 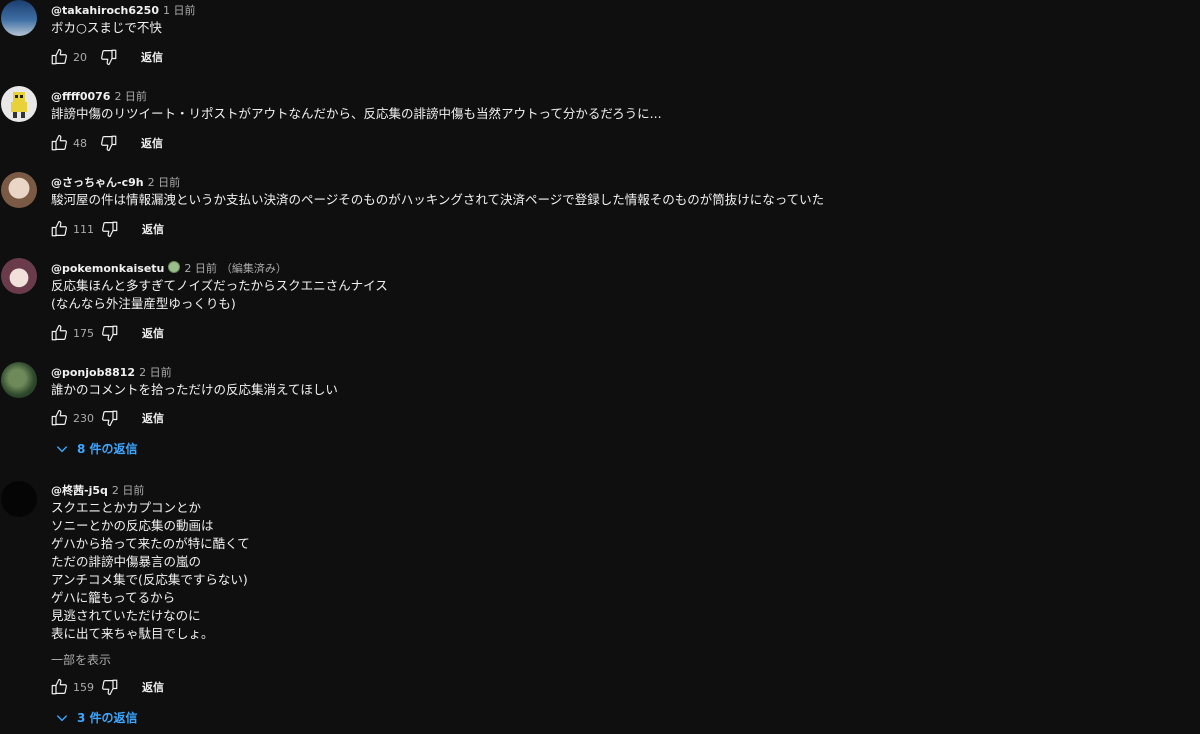 I want to click on comment-actions: 175 返信, so click(x=106, y=333).